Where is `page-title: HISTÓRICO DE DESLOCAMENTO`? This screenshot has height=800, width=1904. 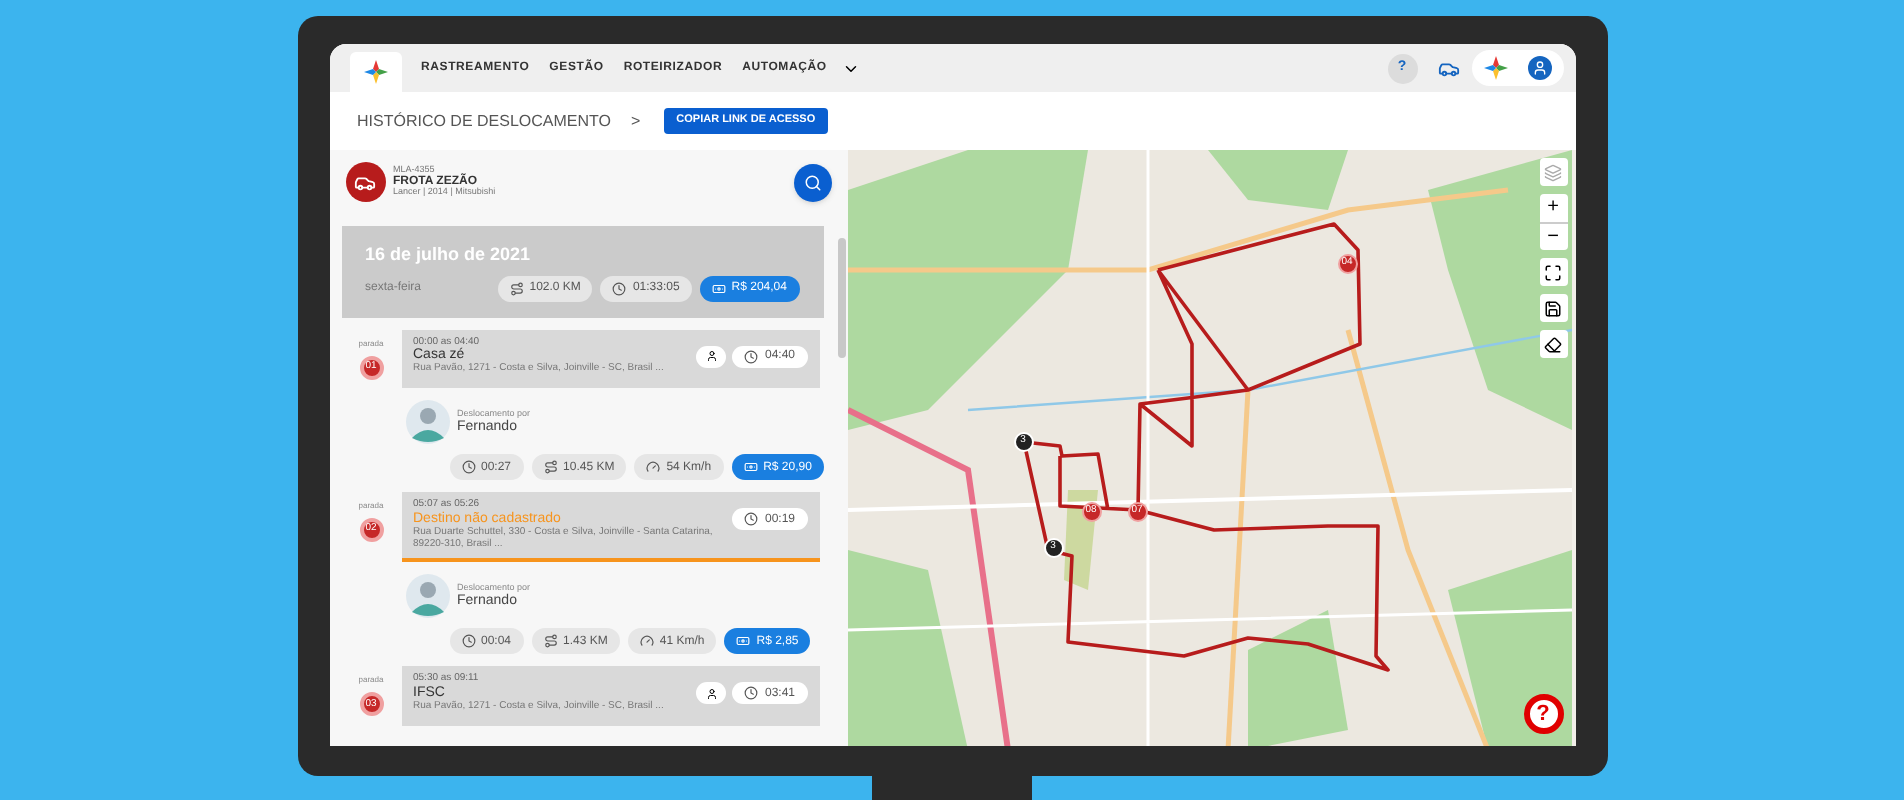
page-title: HISTÓRICO DE DESLOCAMENTO is located at coordinates (484, 121).